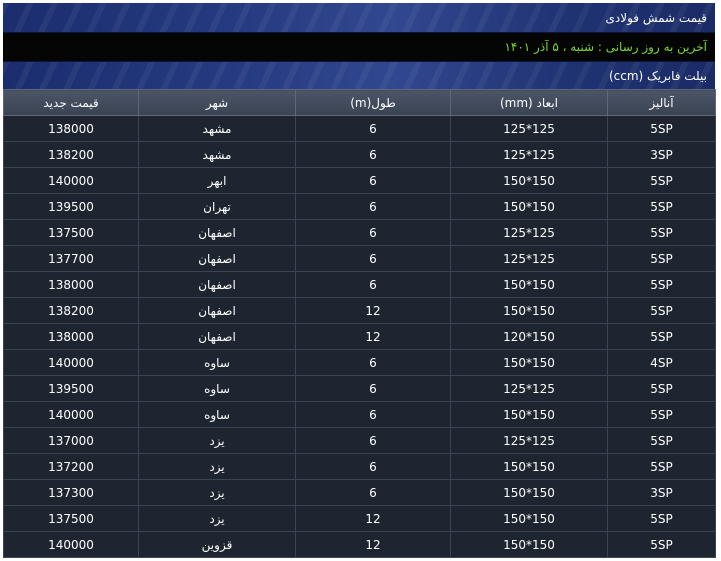  Describe the element at coordinates (373, 102) in the screenshot. I see `header-length: طول(m)` at that location.